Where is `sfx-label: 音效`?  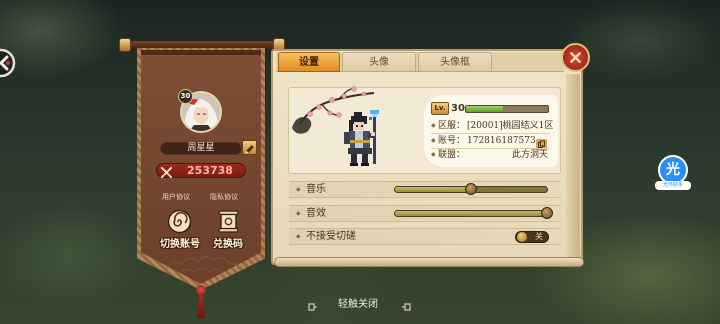
sfx-label: 音效 is located at coordinates (316, 213).